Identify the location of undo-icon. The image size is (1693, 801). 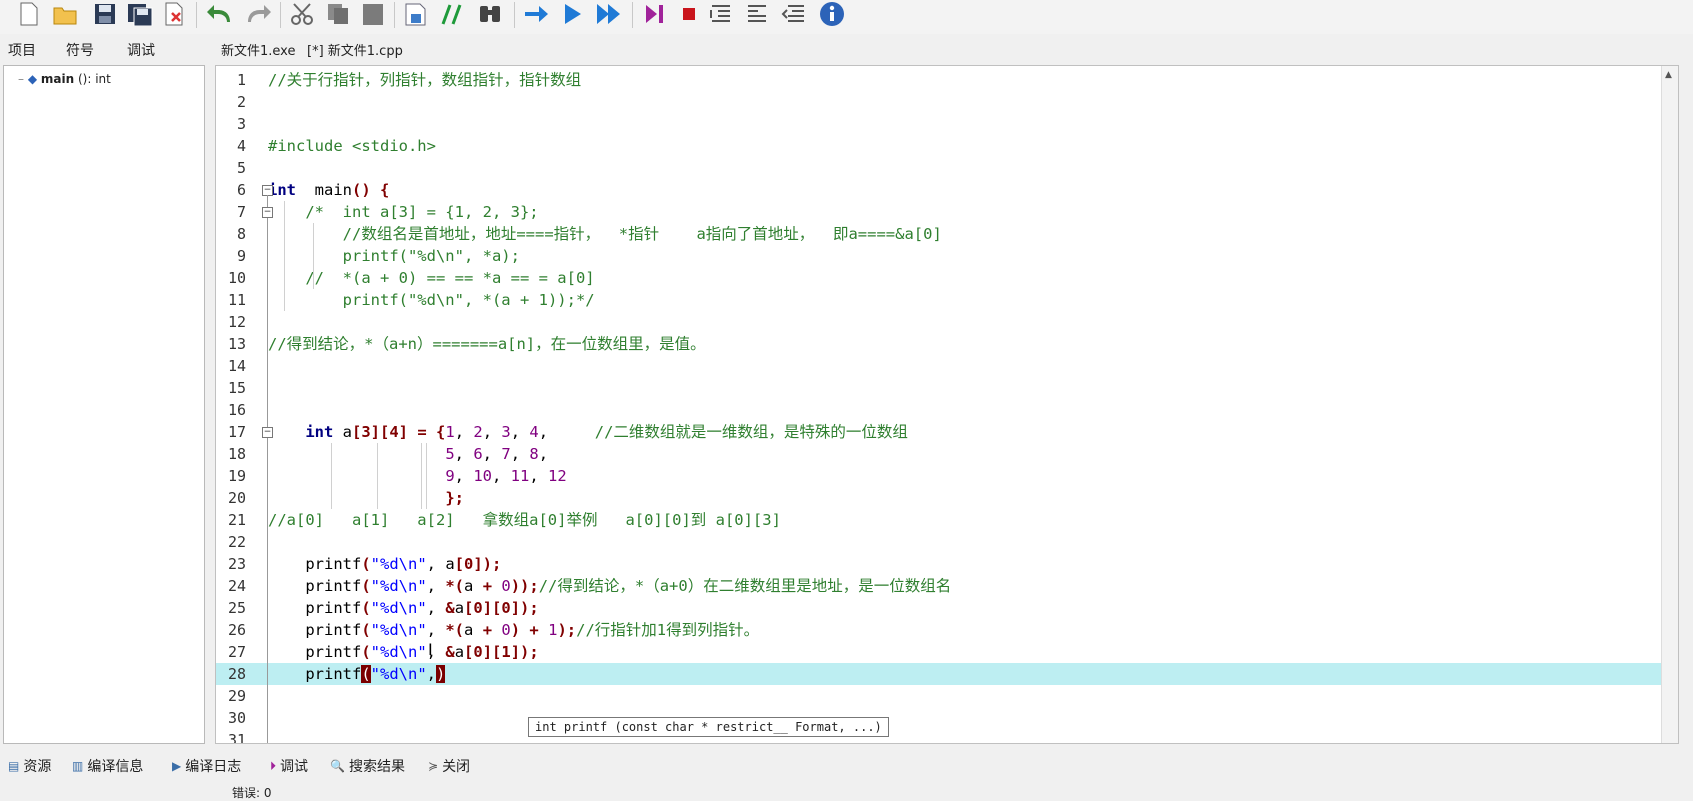
(221, 14).